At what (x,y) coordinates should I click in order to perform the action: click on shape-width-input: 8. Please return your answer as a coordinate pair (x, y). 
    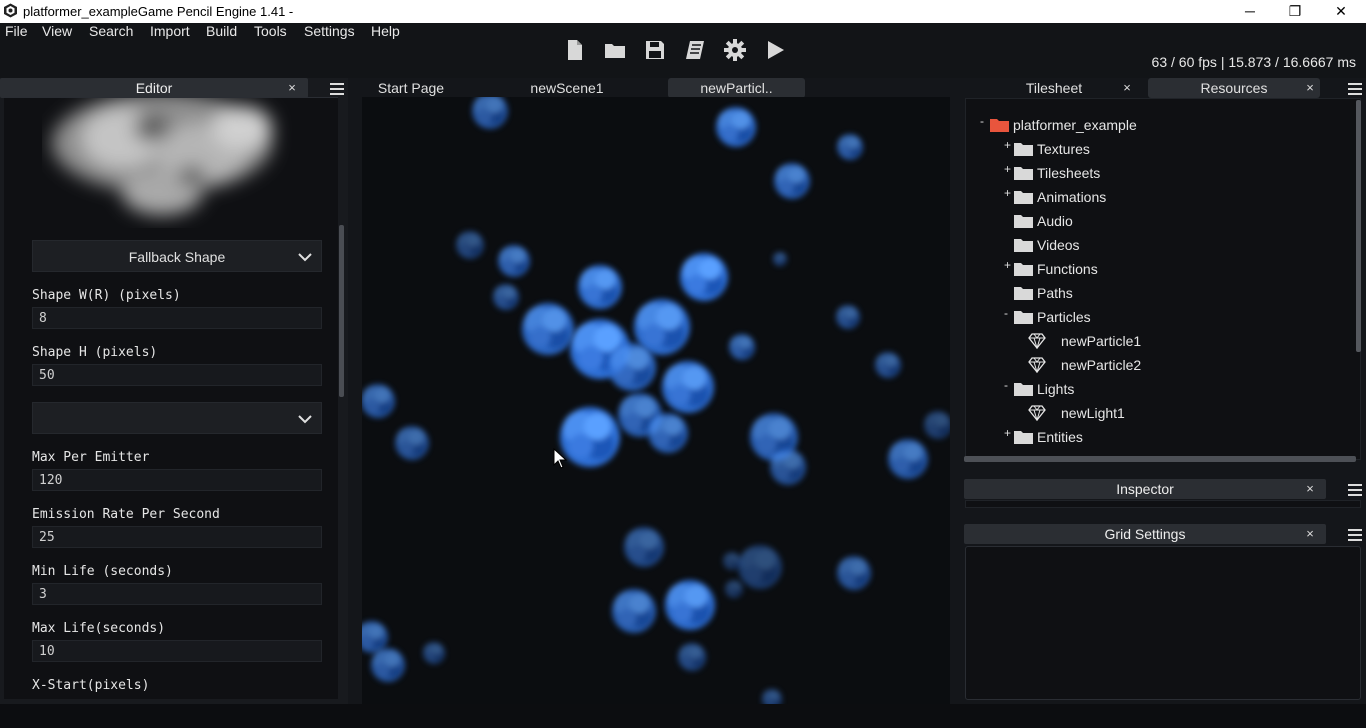
    Looking at the image, I should click on (177, 318).